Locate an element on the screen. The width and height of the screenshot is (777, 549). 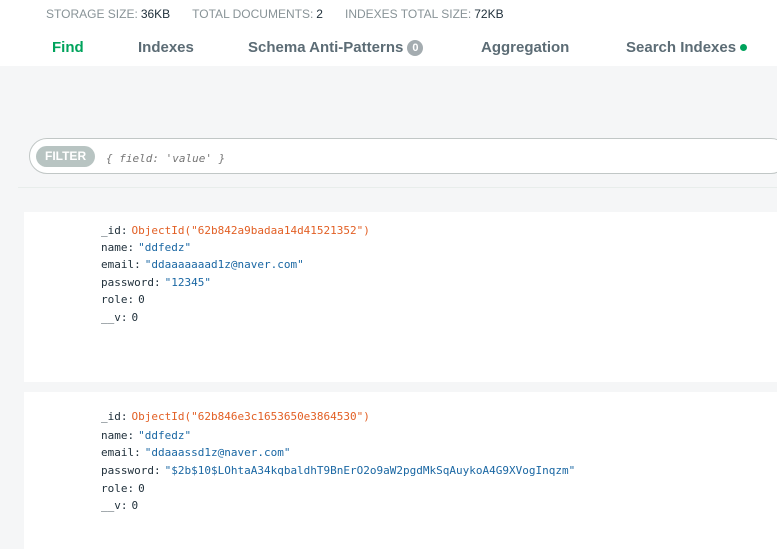
divider is located at coordinates (397, 187).